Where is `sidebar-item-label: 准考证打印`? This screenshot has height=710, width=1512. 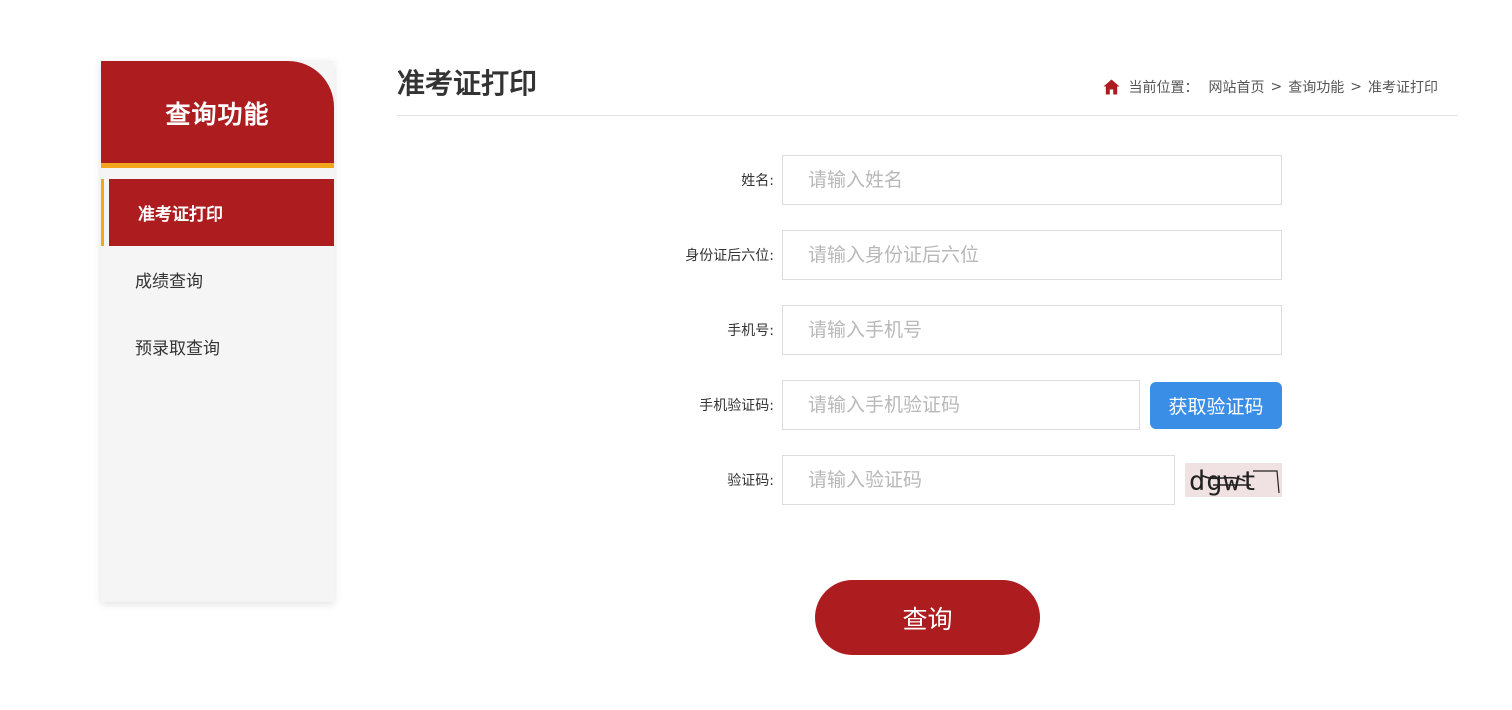 sidebar-item-label: 准考证打印 is located at coordinates (180, 215).